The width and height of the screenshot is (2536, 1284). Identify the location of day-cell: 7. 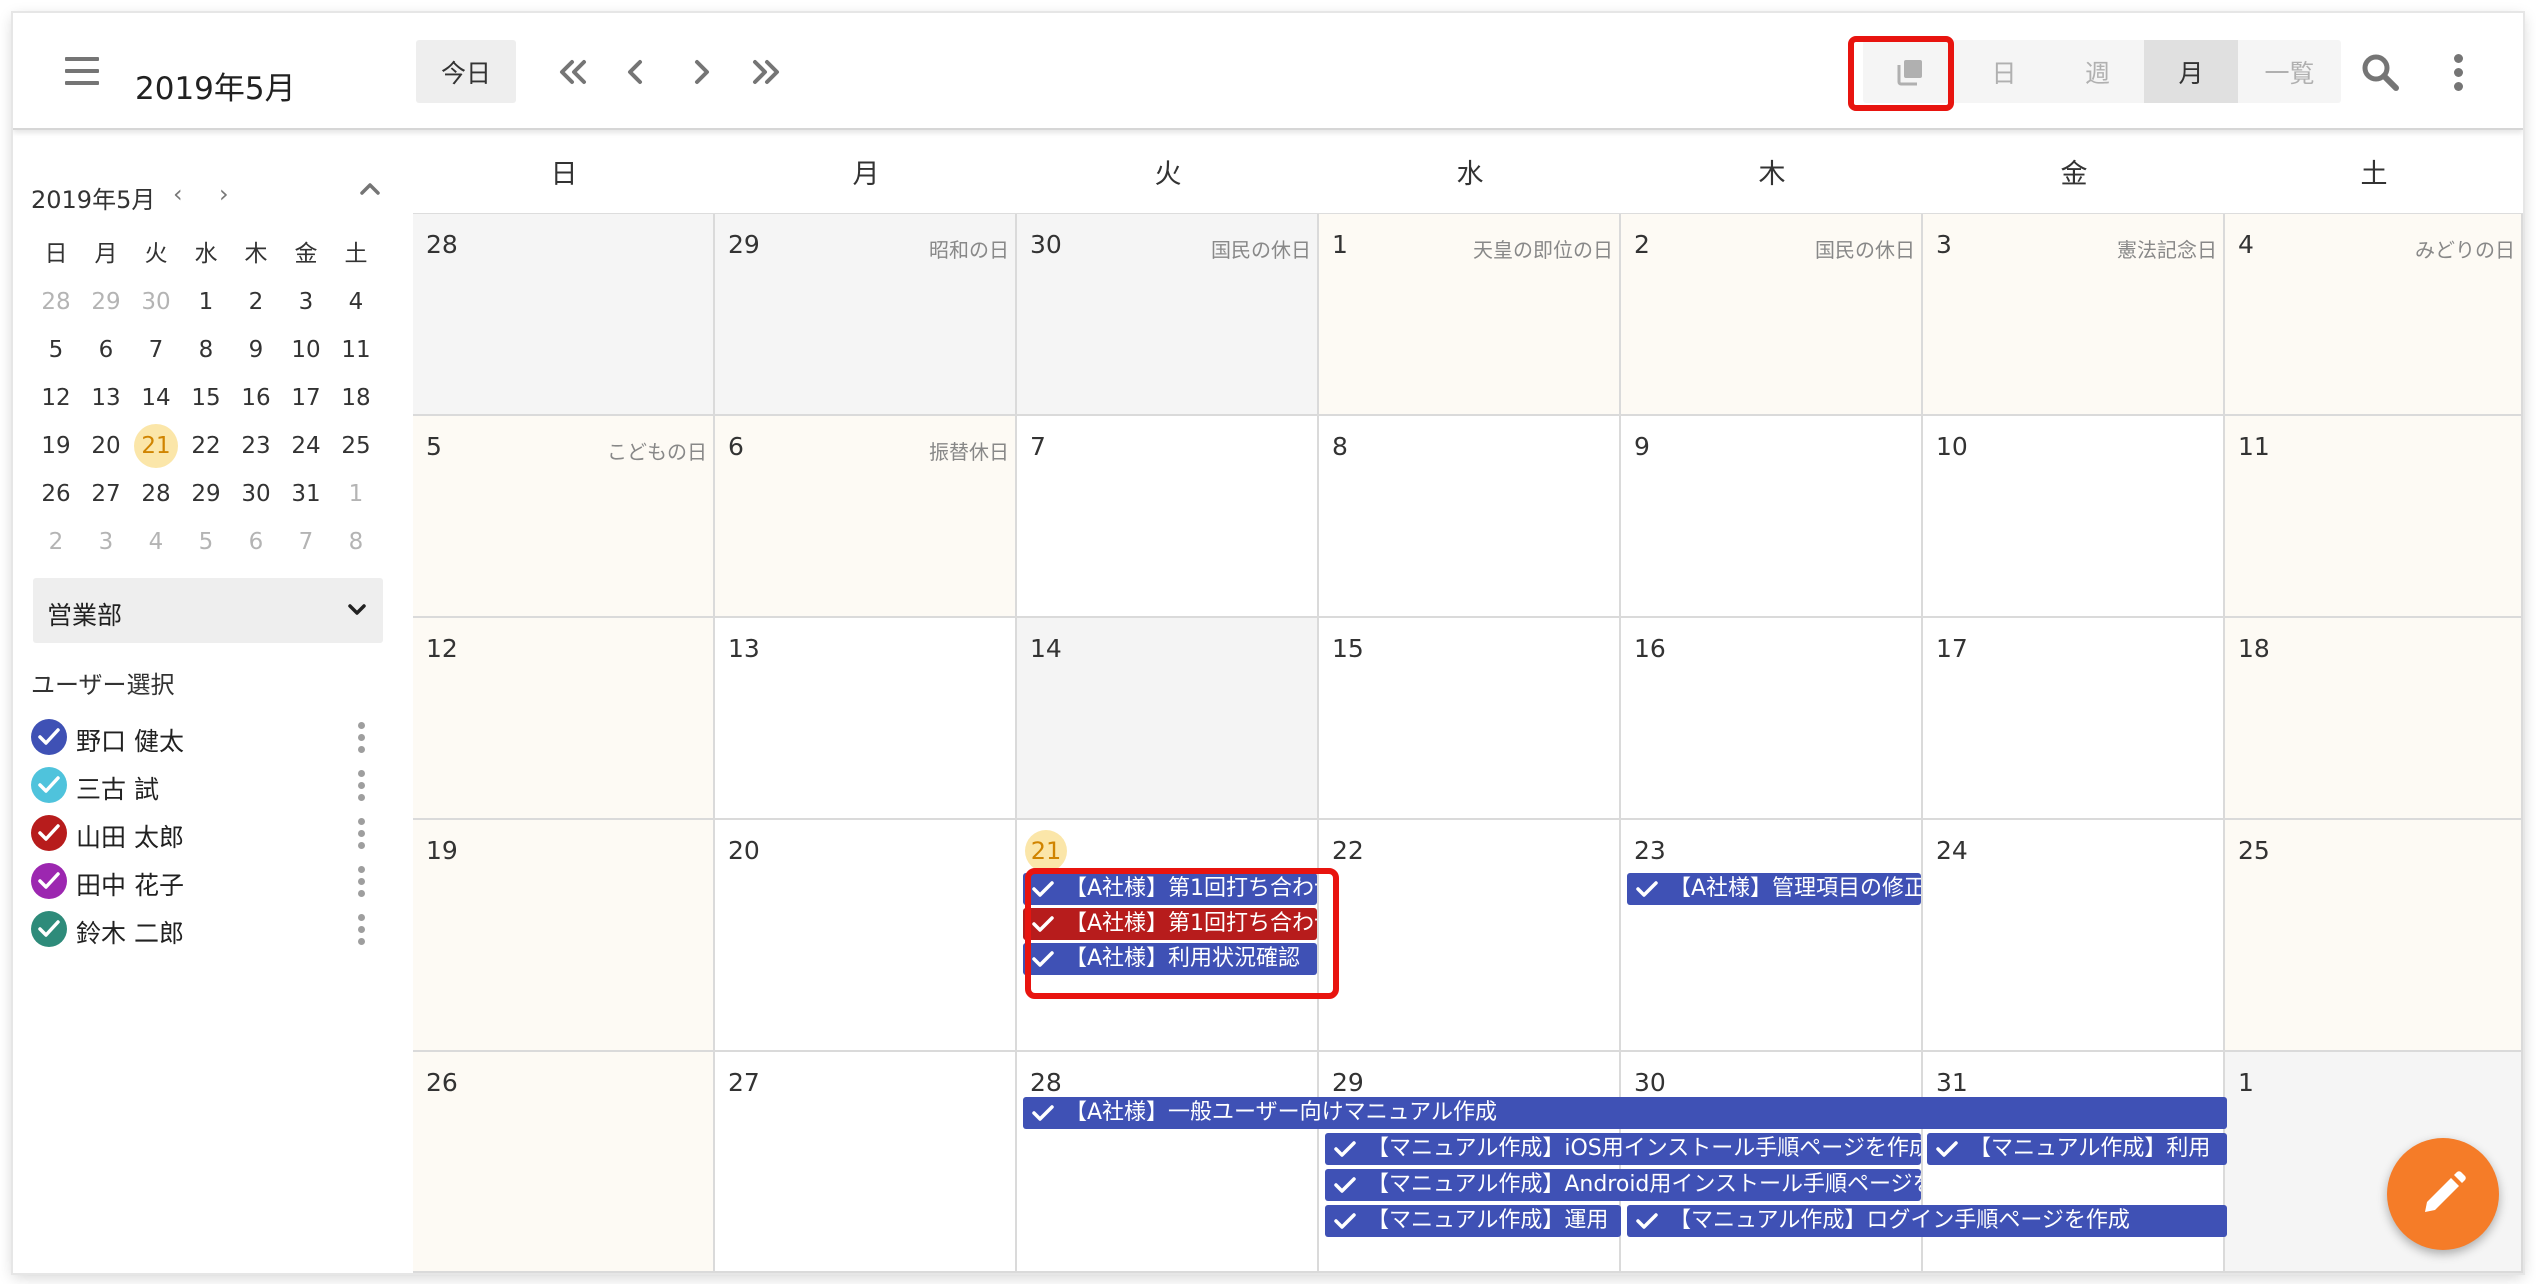
(1168, 517).